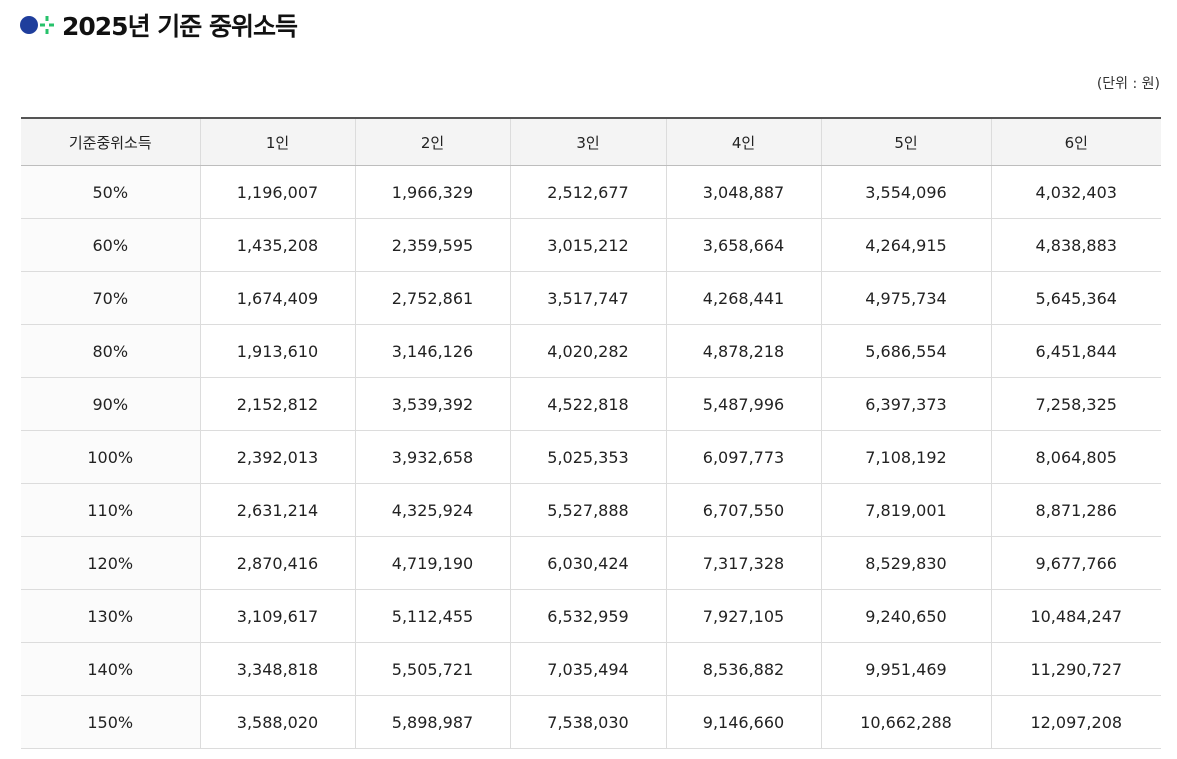 This screenshot has width=1177, height=759. I want to click on column-header-household: 3인, so click(587, 142).